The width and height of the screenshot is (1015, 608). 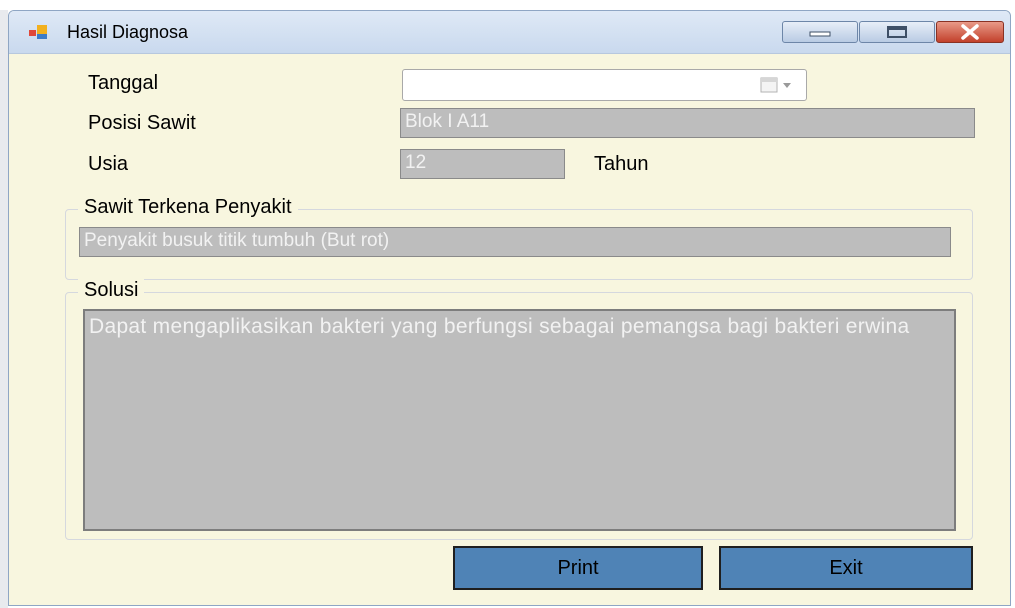 I want to click on desktop-edge, so click(x=4, y=309).